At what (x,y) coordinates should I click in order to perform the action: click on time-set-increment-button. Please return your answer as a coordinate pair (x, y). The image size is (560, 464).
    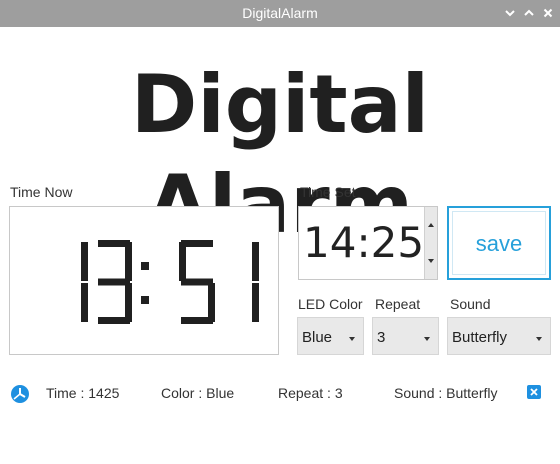
    Looking at the image, I should click on (430, 225).